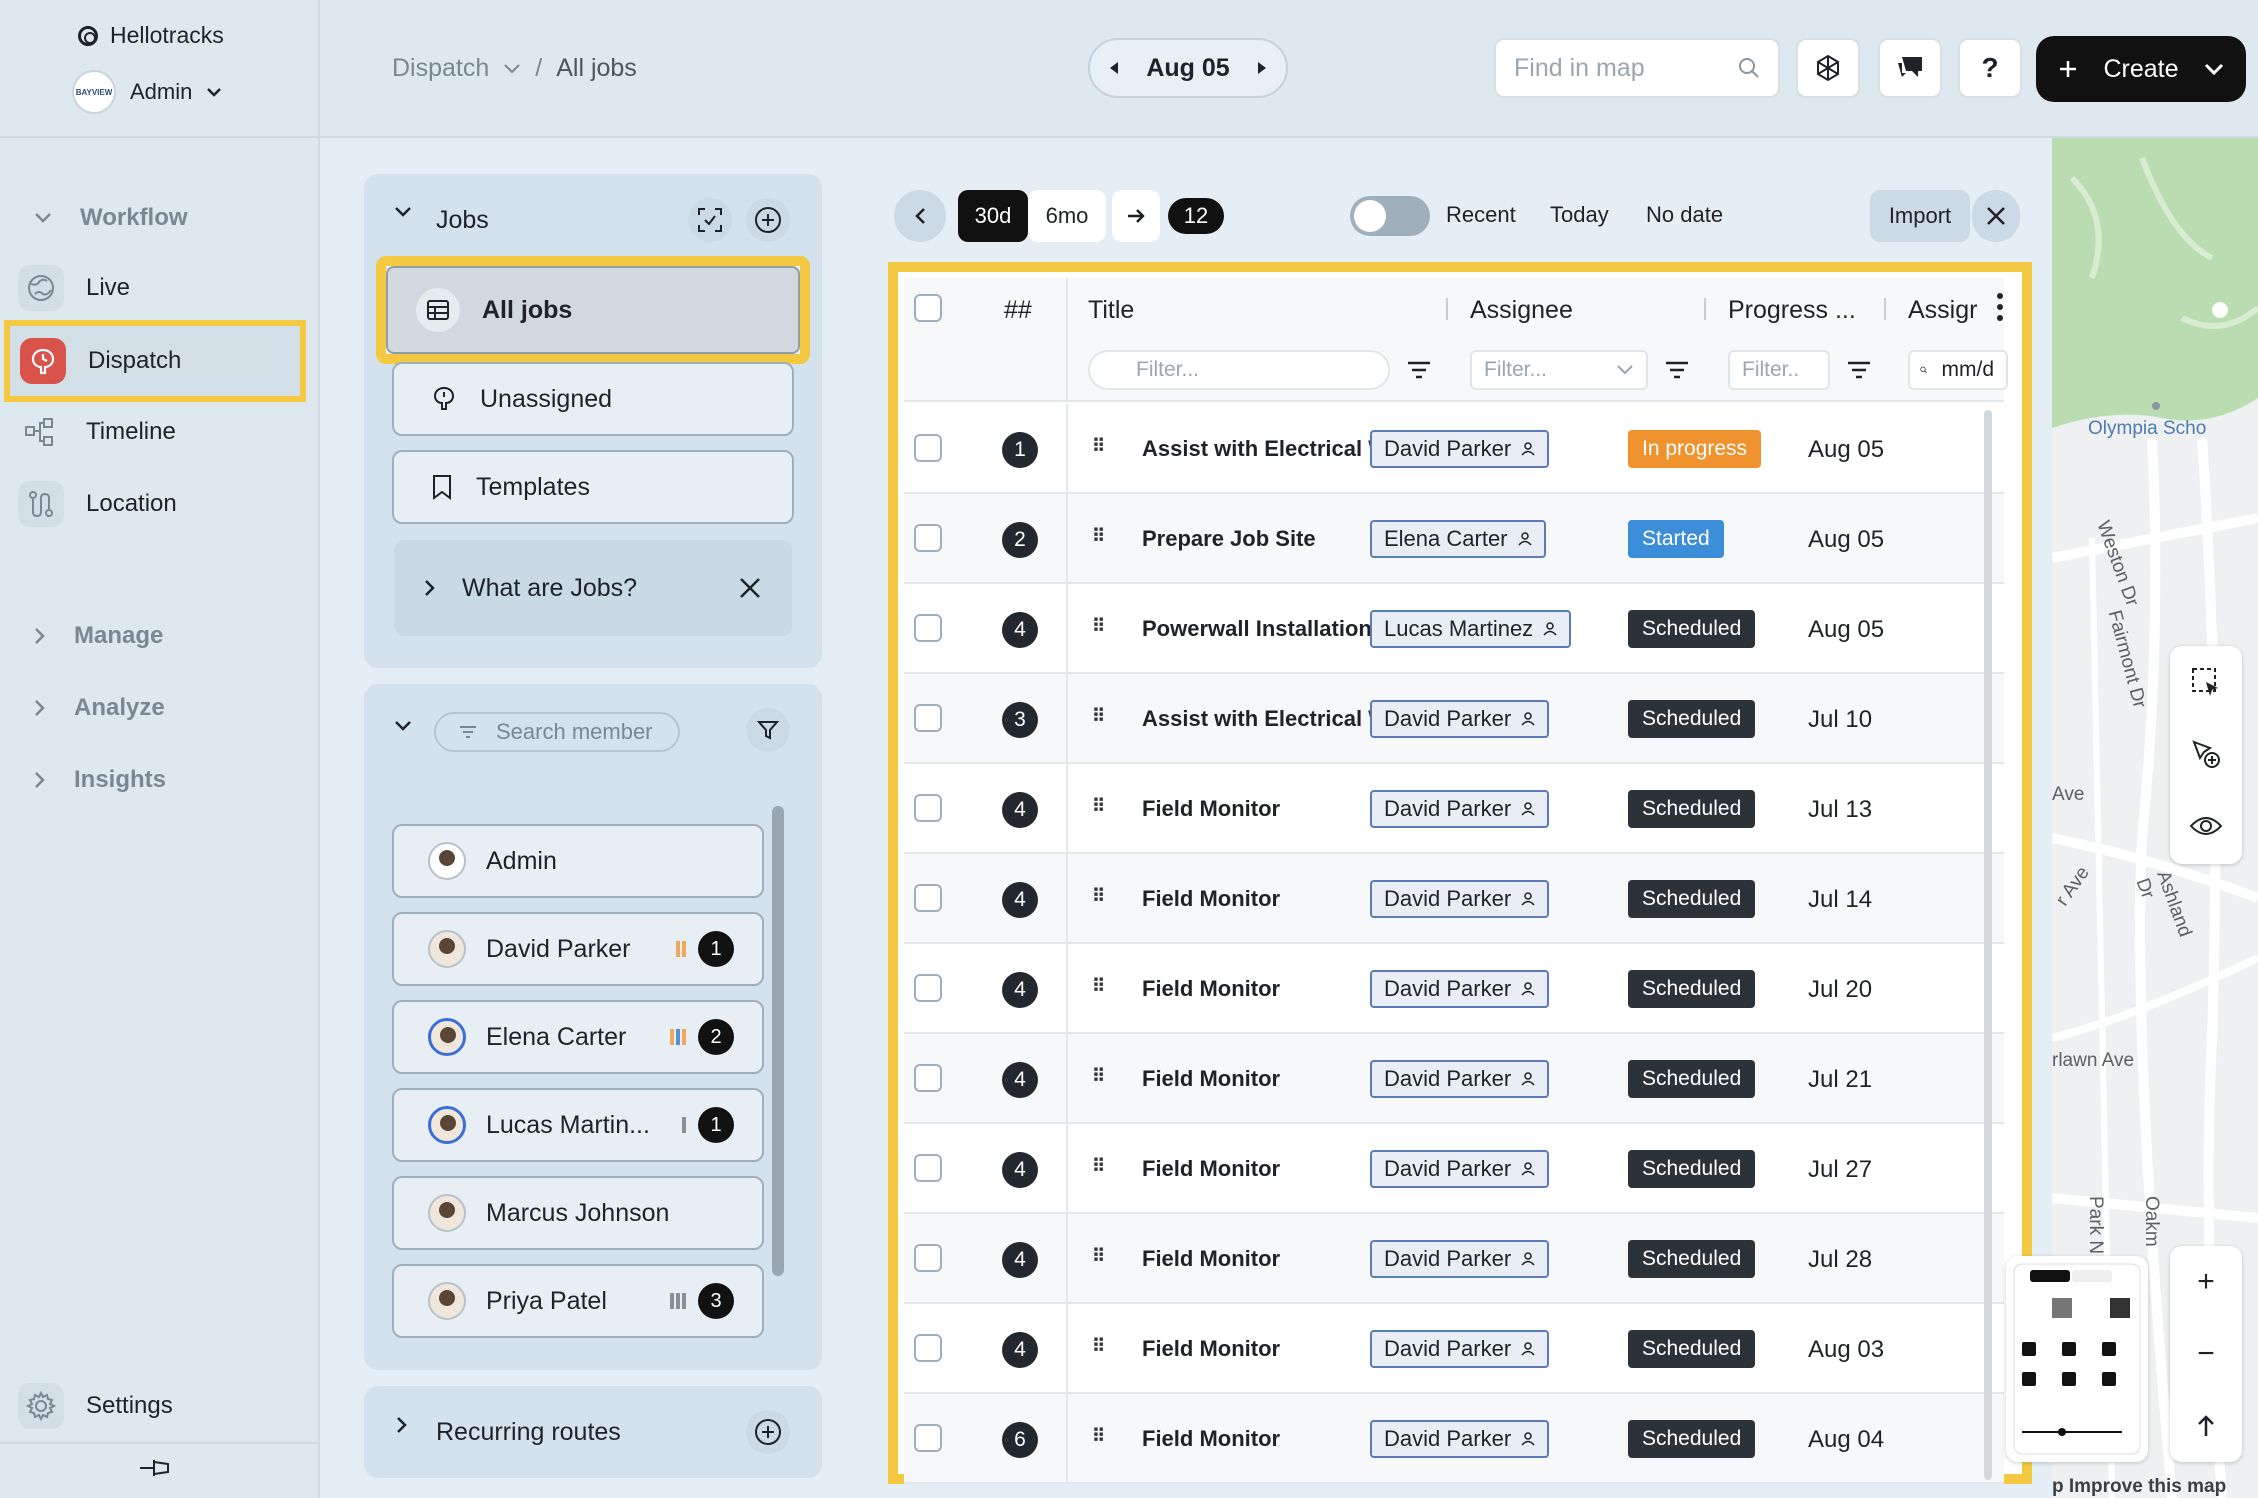 This screenshot has width=2258, height=1498. I want to click on member-search-input: Search member, so click(557, 732).